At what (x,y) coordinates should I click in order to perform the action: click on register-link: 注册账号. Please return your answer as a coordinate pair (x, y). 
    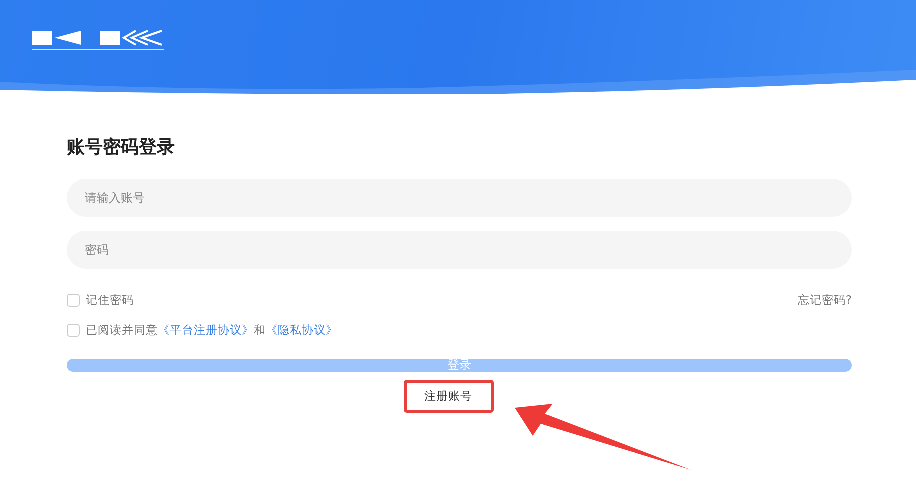
    Looking at the image, I should click on (448, 396).